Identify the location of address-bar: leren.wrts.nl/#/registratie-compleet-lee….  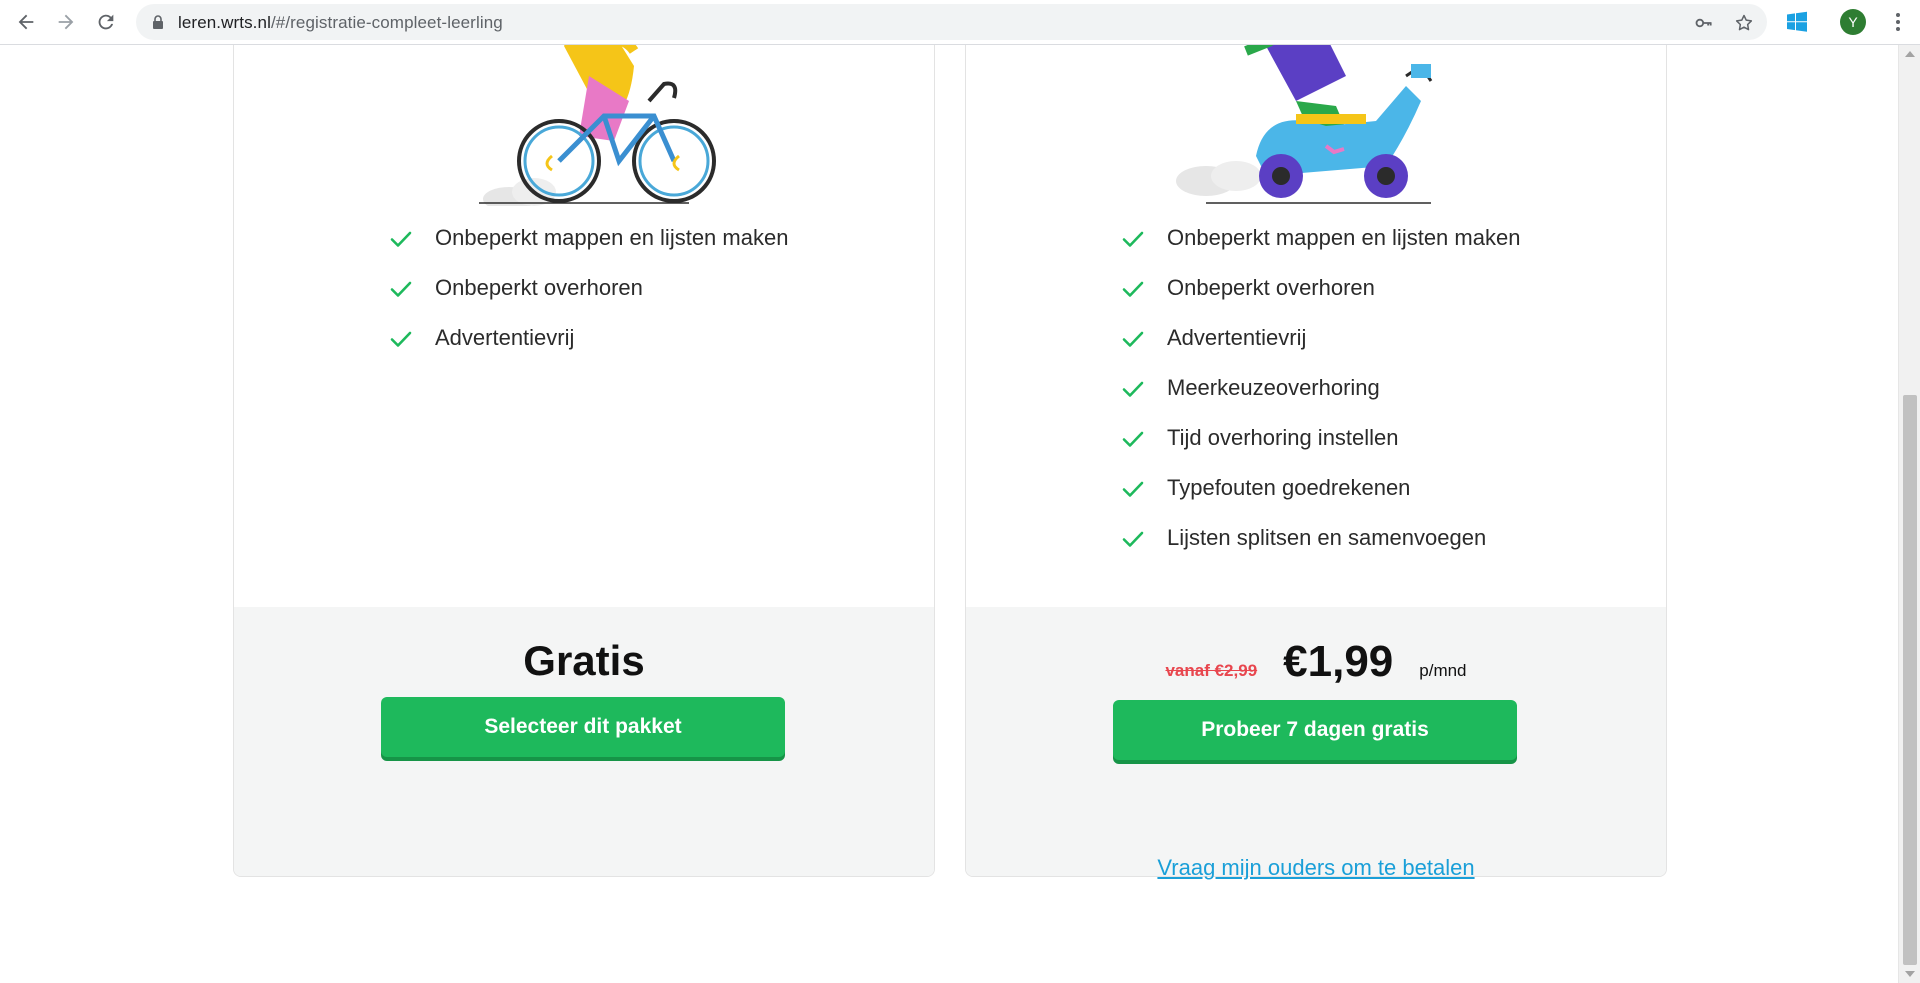
(951, 22).